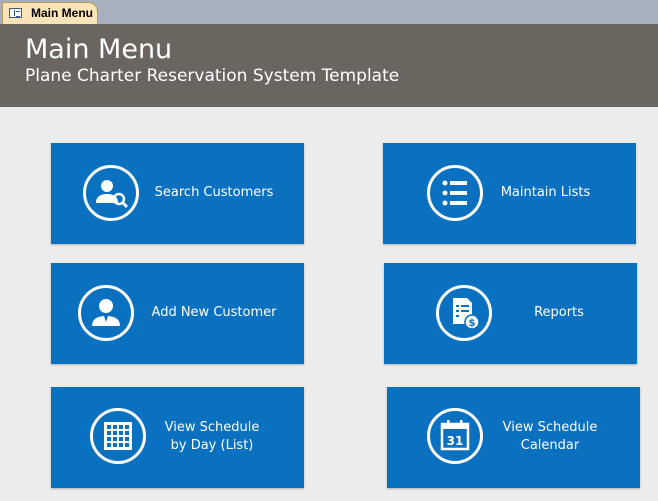  I want to click on maintain-lists-label: Maintain Lists, so click(545, 192).